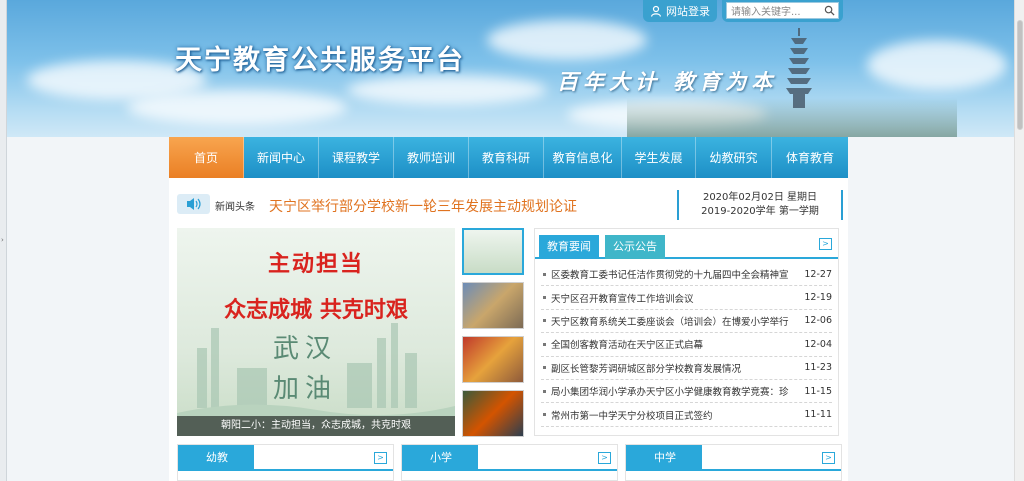 The image size is (1024, 481). I want to click on slide-headline-2: 众志成城 共克时艰, so click(316, 310).